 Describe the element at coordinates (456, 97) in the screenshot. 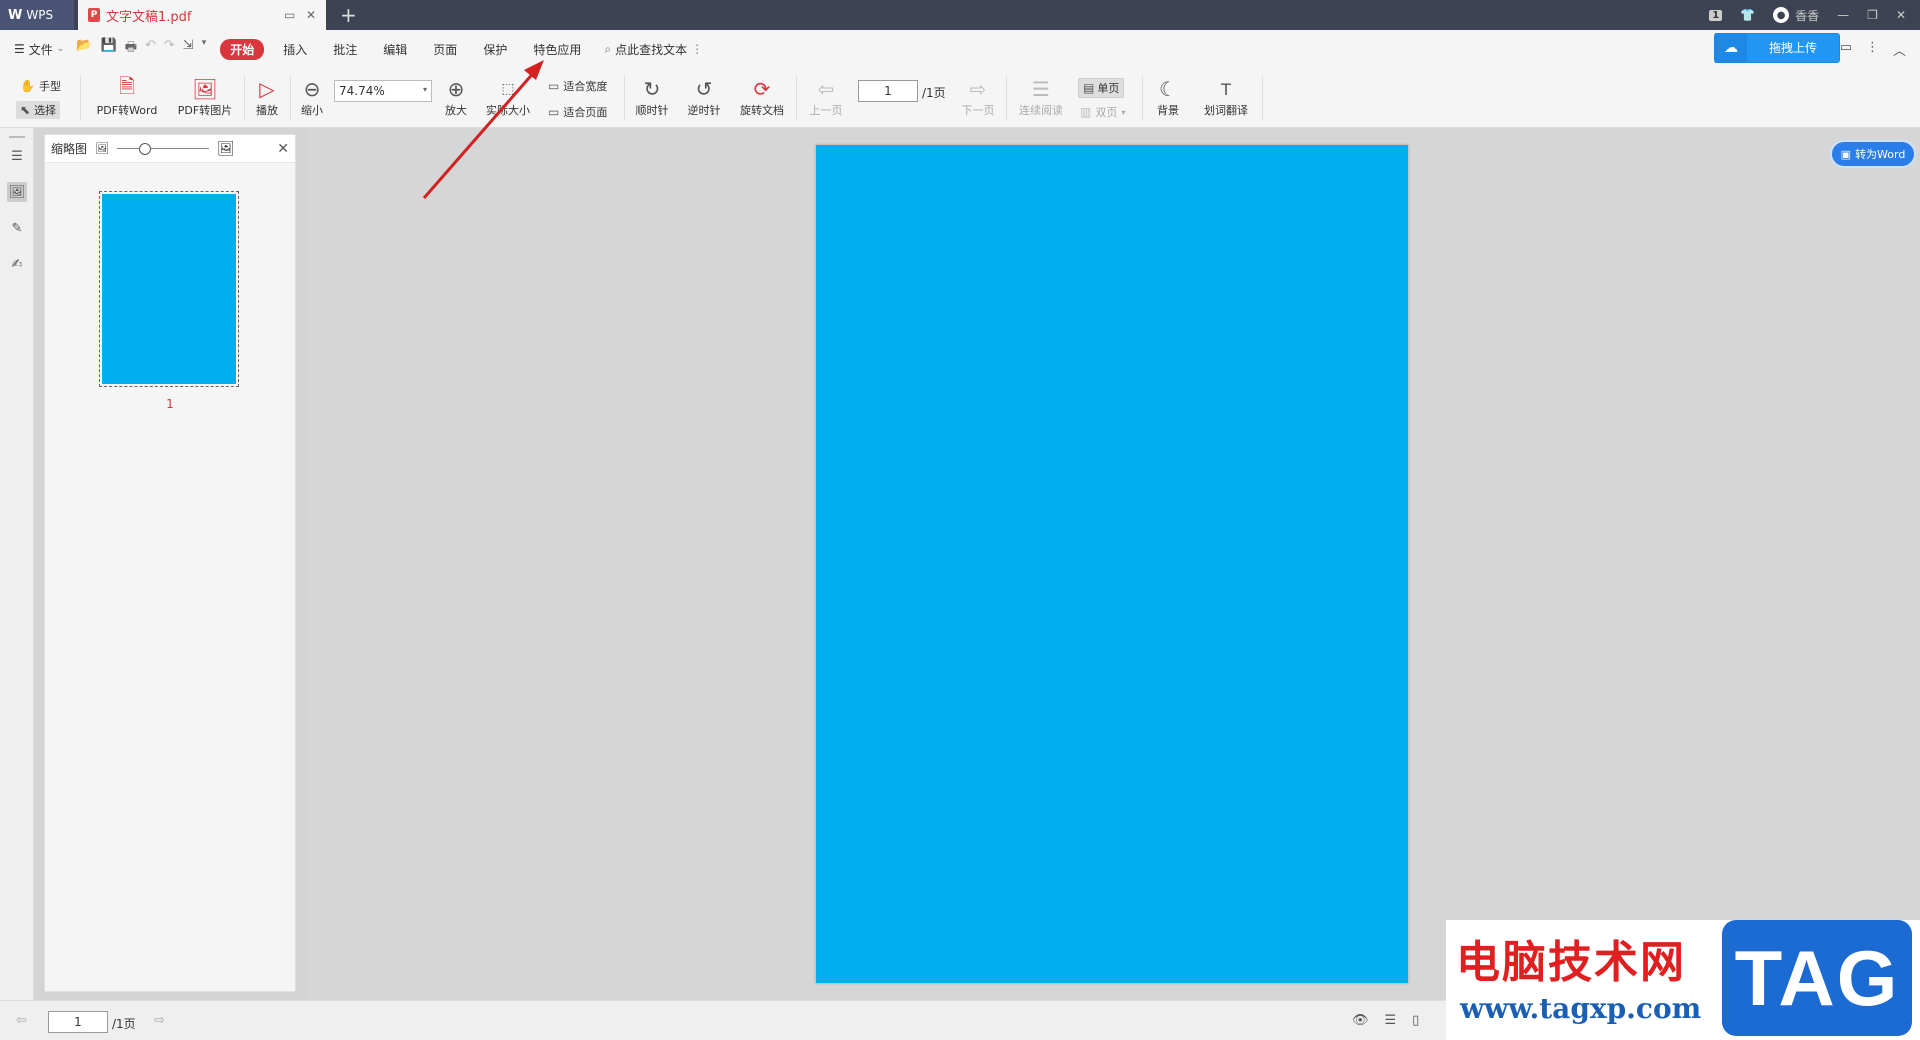

I see `zoom-in-button: ⊕ 放大` at that location.